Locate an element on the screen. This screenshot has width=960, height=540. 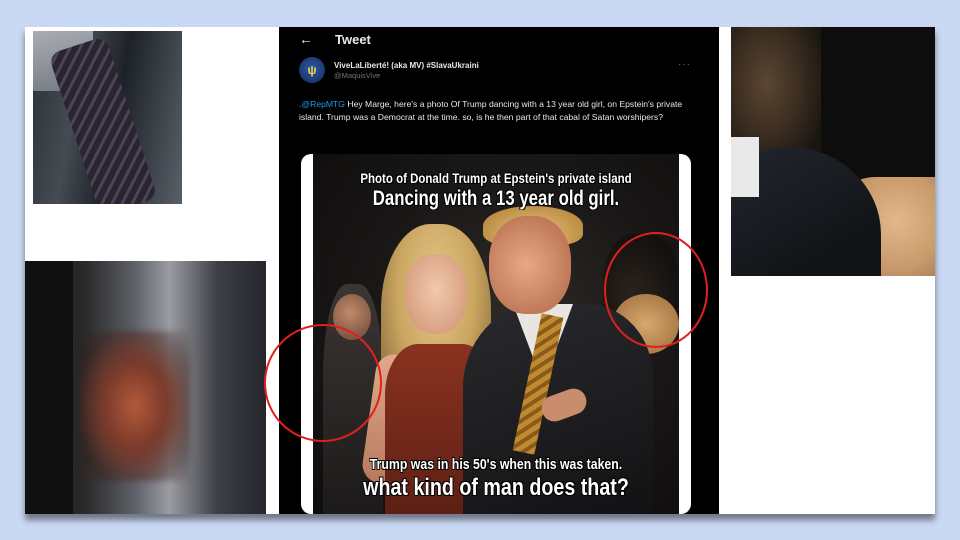
meme-caption-top-line2: Dancing with a 13 year old girl. is located at coordinates (496, 198).